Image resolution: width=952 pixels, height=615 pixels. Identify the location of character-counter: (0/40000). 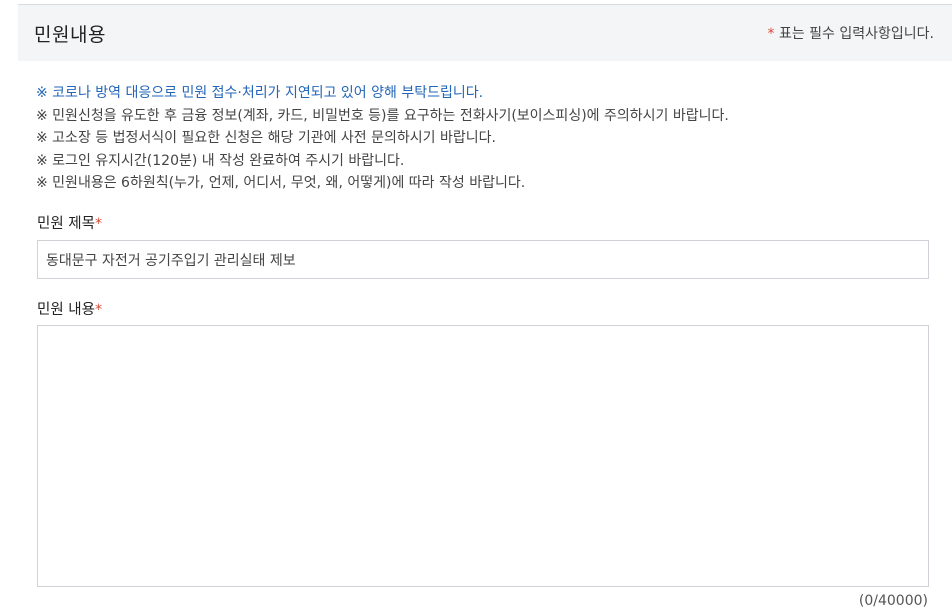
(893, 601).